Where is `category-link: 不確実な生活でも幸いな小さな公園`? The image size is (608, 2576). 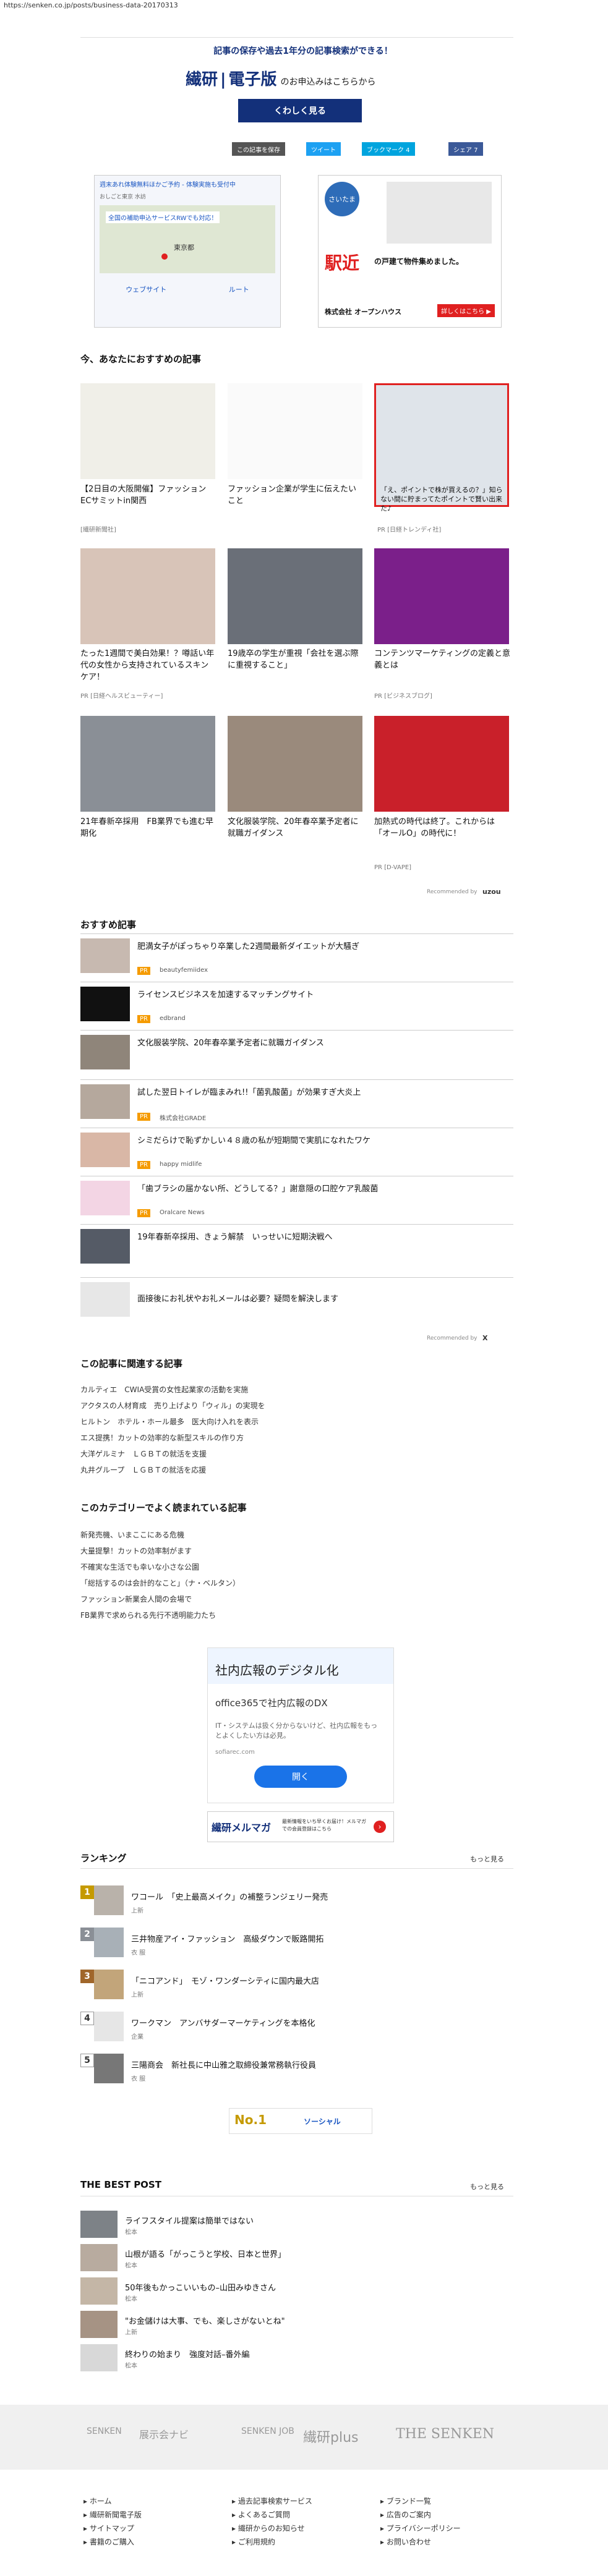
category-link: 不確実な生活でも幸いな小さな公園 is located at coordinates (296, 1567).